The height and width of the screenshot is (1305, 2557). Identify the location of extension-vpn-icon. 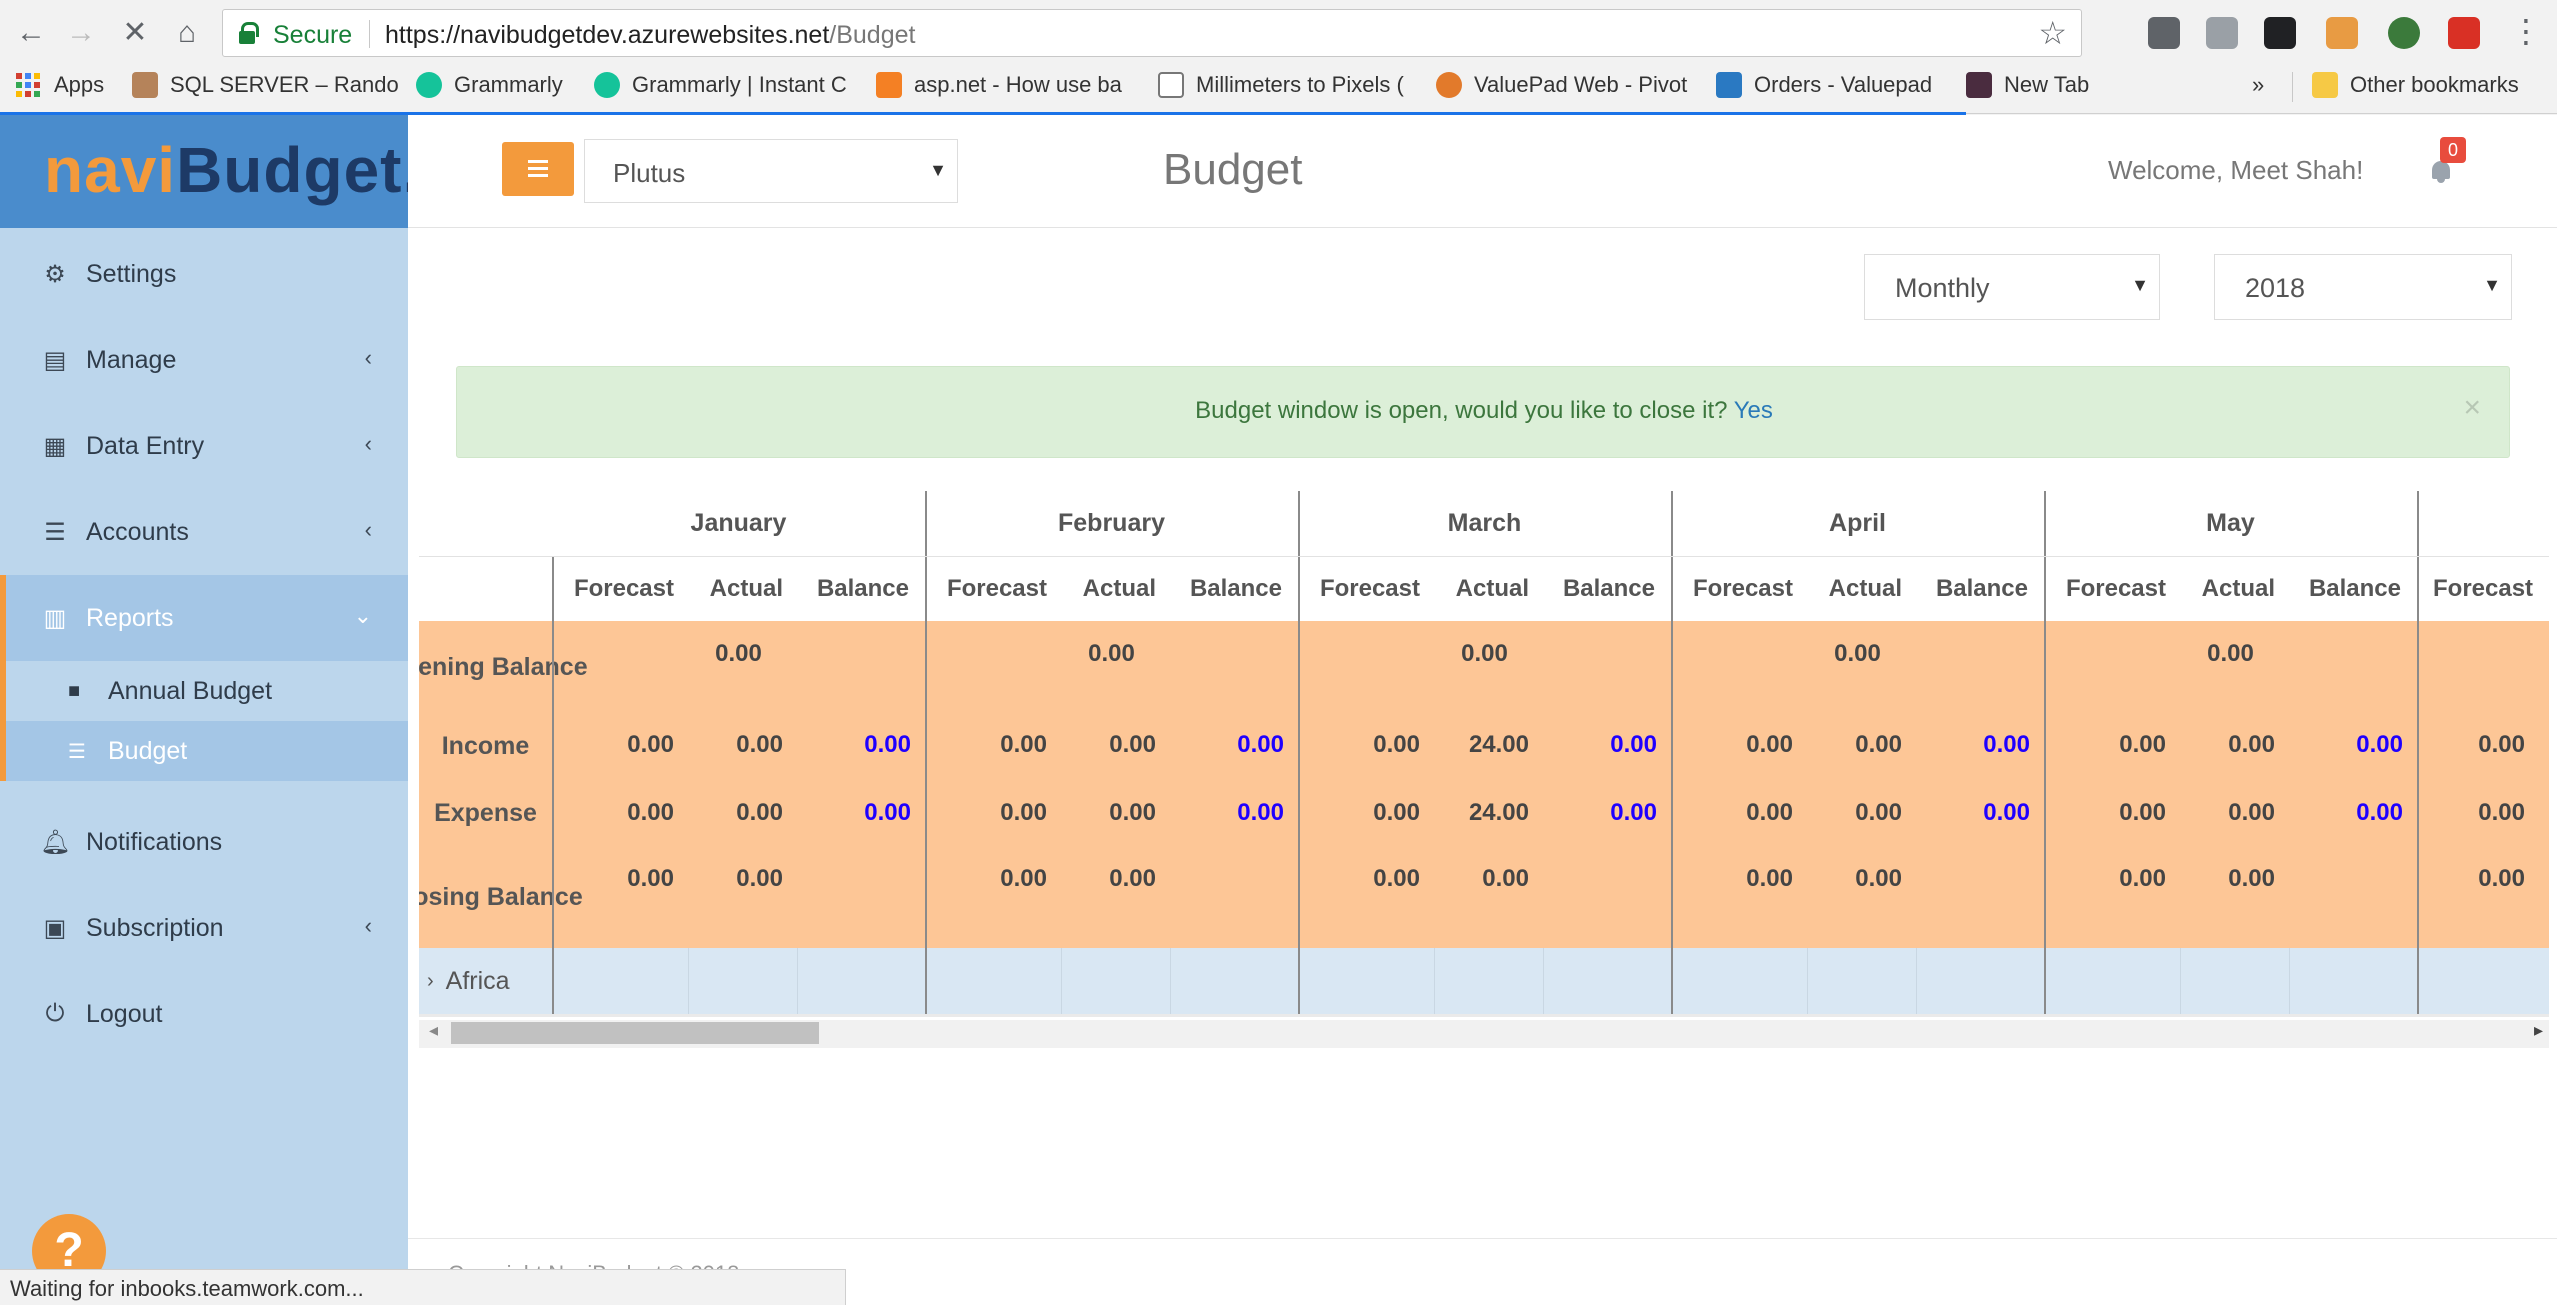
(2404, 33).